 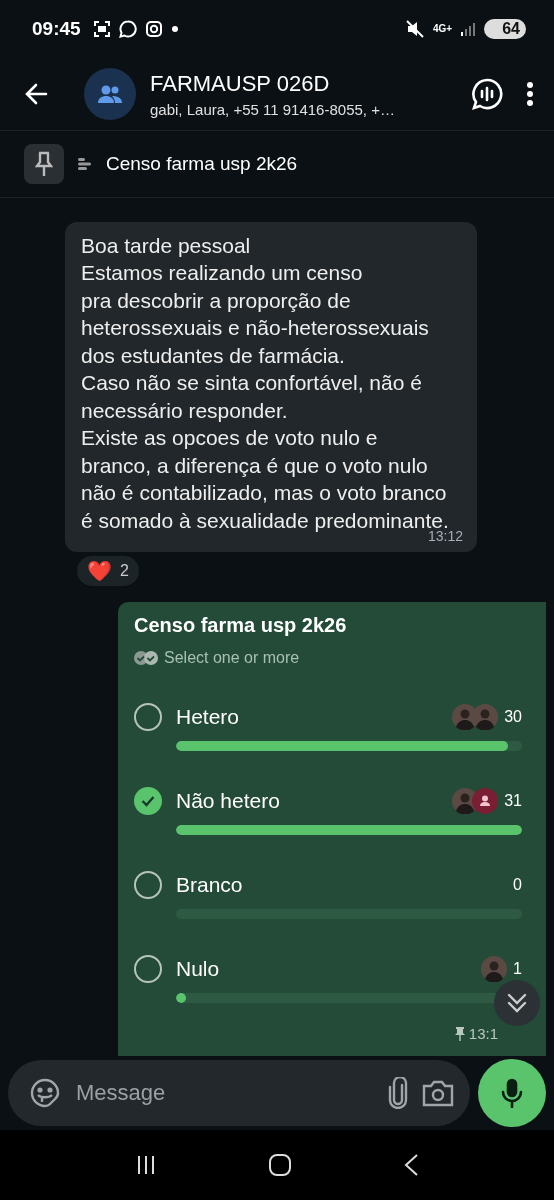 What do you see at coordinates (124, 571) in the screenshot?
I see `reaction-count: 2` at bounding box center [124, 571].